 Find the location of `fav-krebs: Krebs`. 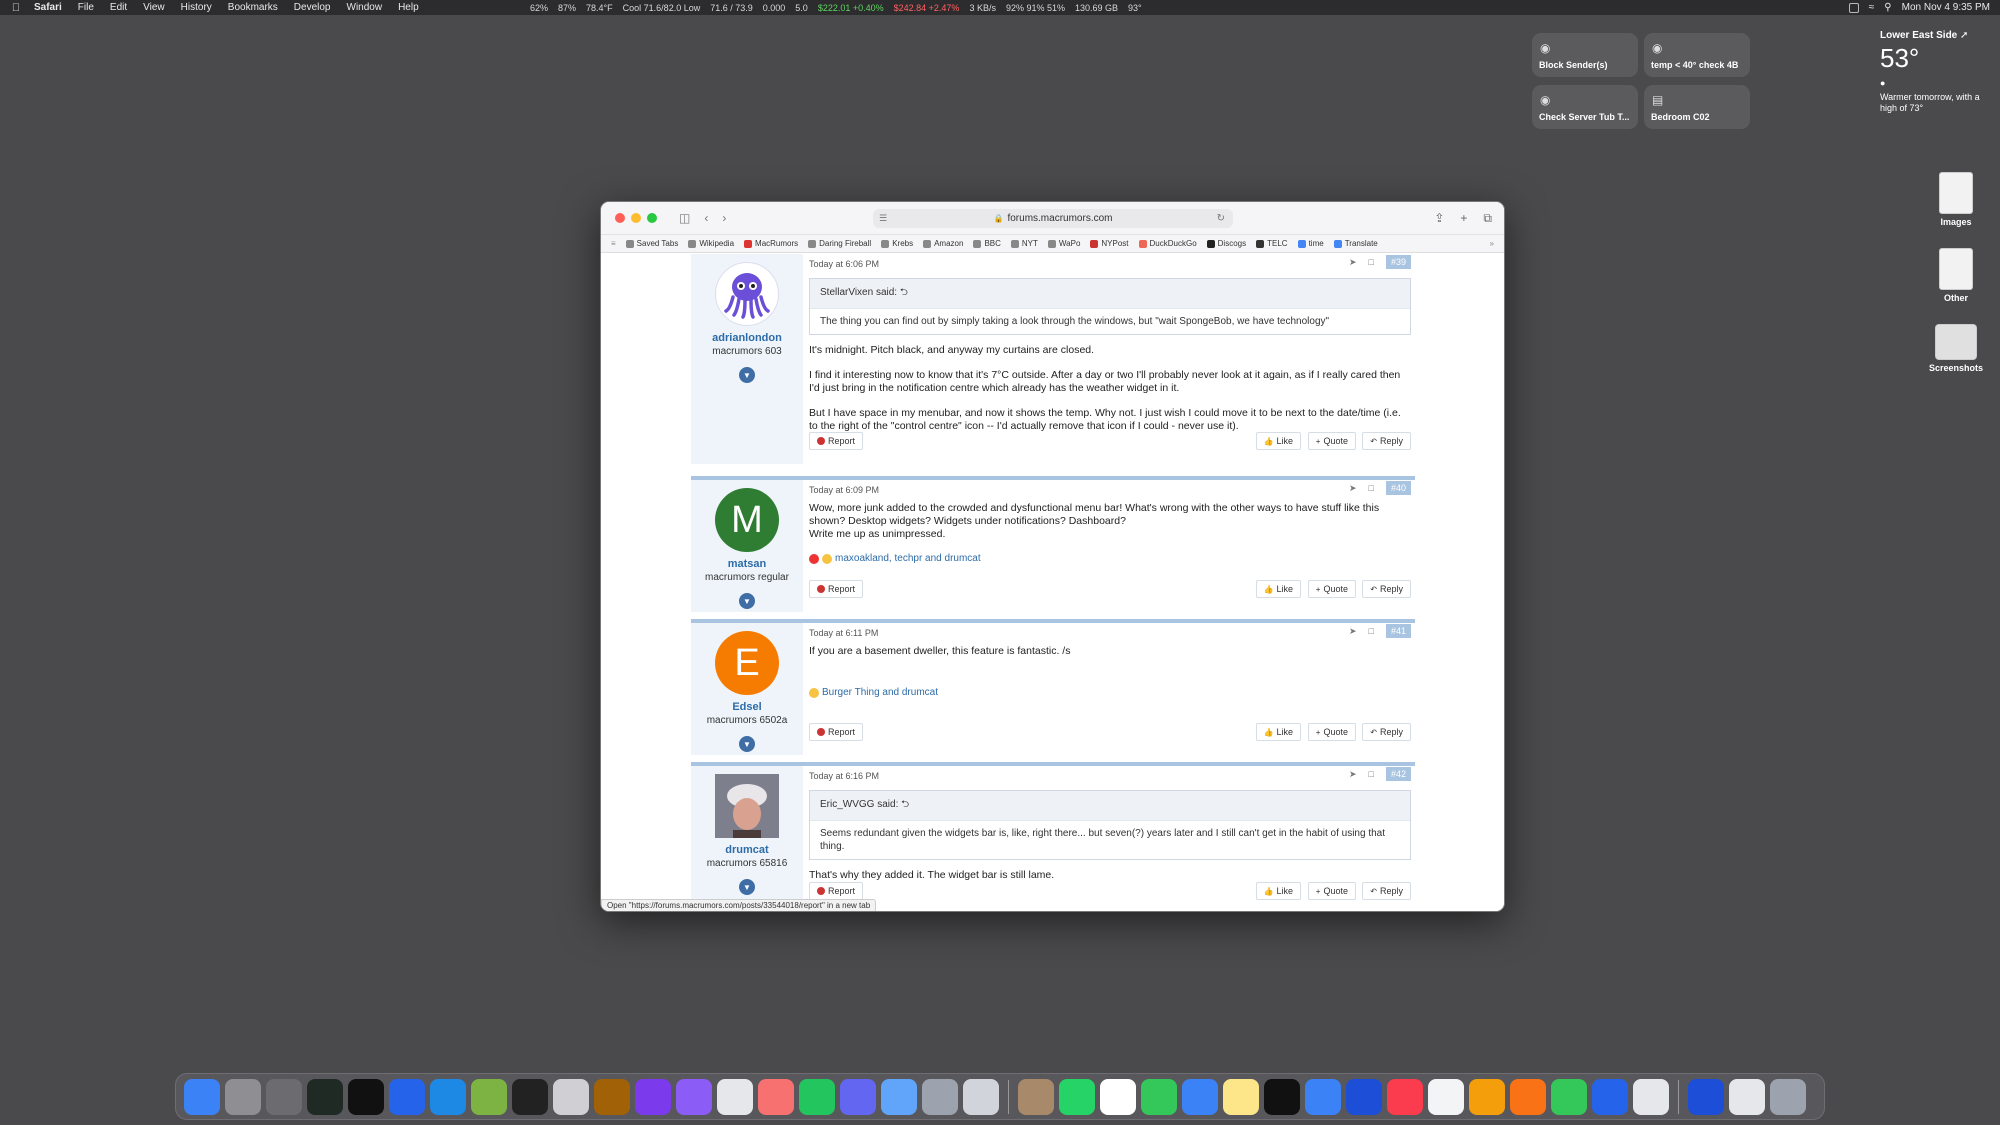

fav-krebs: Krebs is located at coordinates (897, 243).